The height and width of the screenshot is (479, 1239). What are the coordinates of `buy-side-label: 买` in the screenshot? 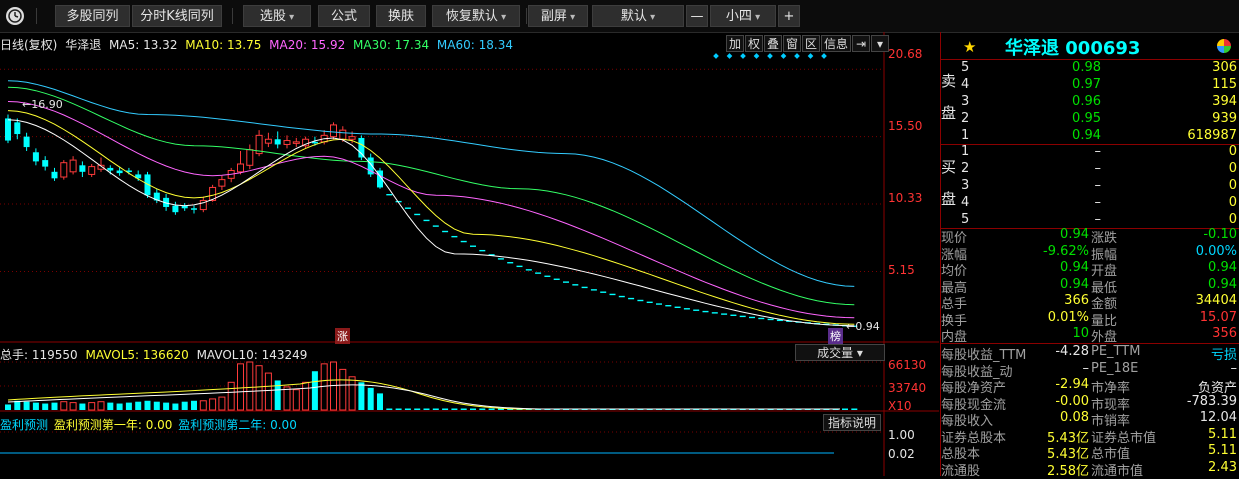 It's located at (949, 167).